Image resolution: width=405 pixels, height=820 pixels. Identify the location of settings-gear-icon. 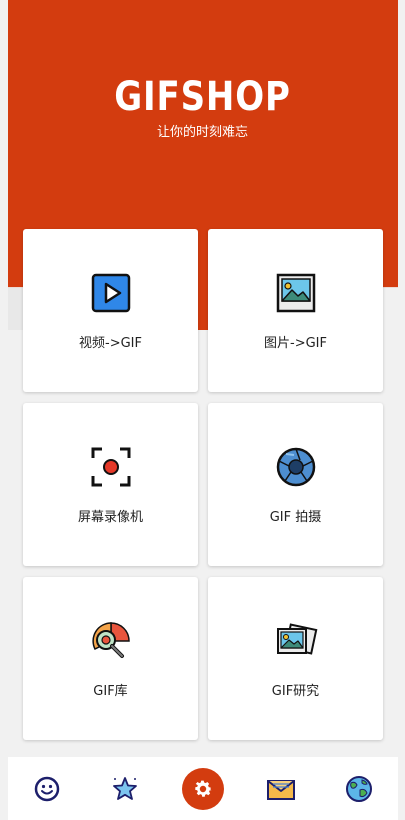
(203, 788).